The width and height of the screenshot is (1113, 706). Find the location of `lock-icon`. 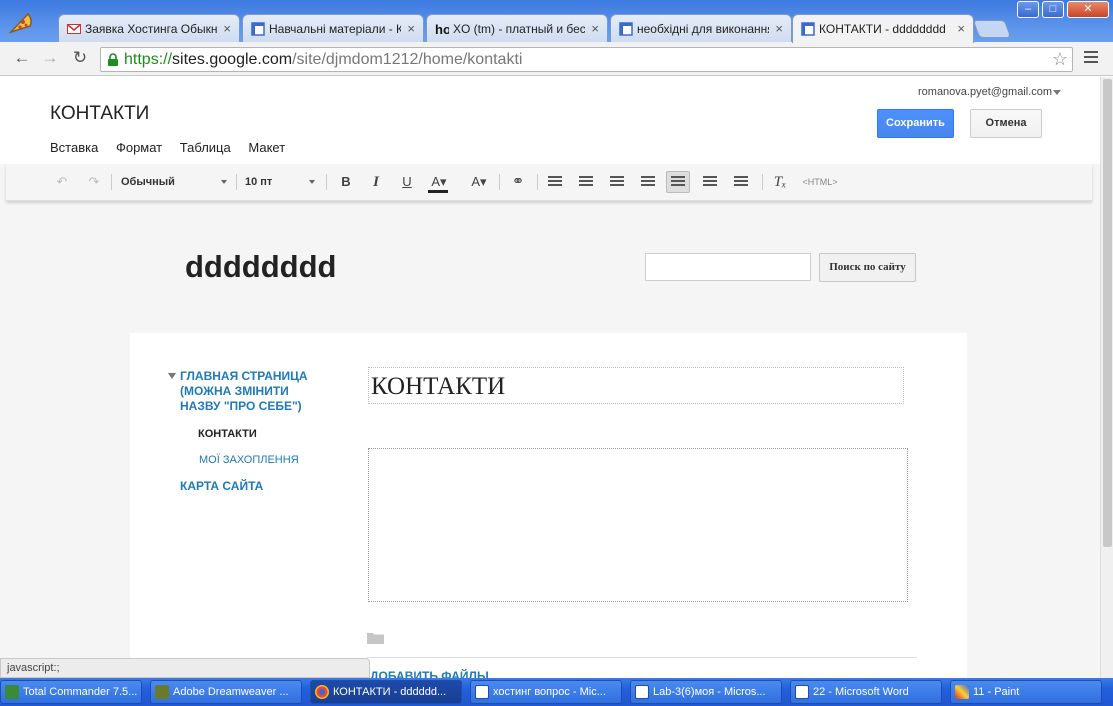

lock-icon is located at coordinates (113, 59).